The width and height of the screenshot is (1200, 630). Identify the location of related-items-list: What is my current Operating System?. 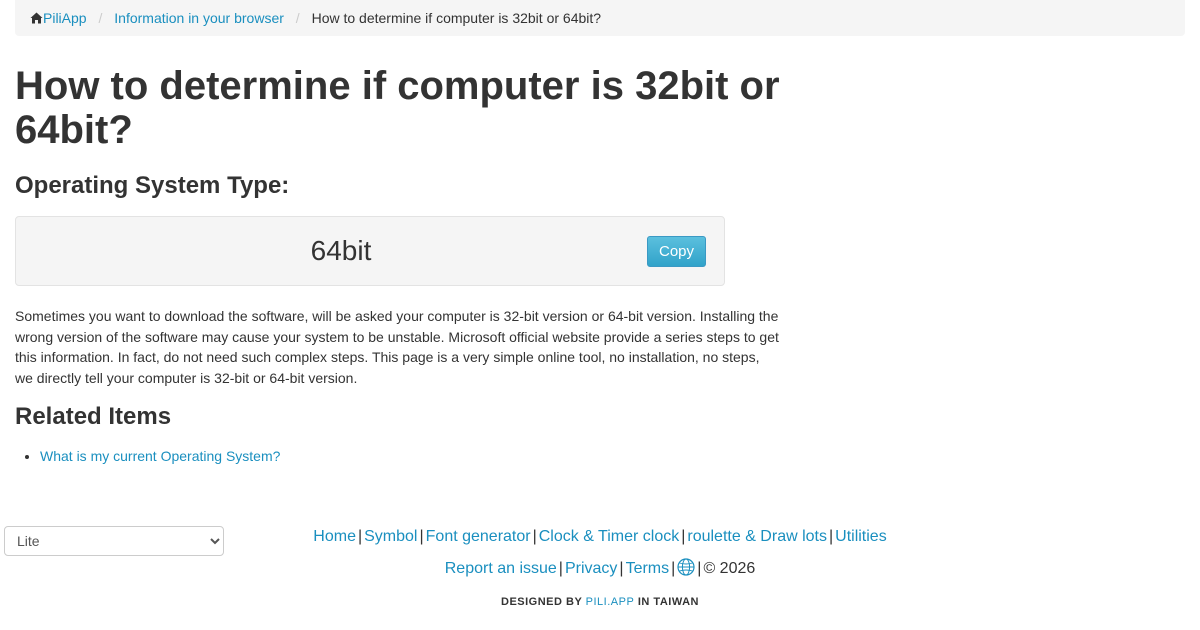
(147, 456).